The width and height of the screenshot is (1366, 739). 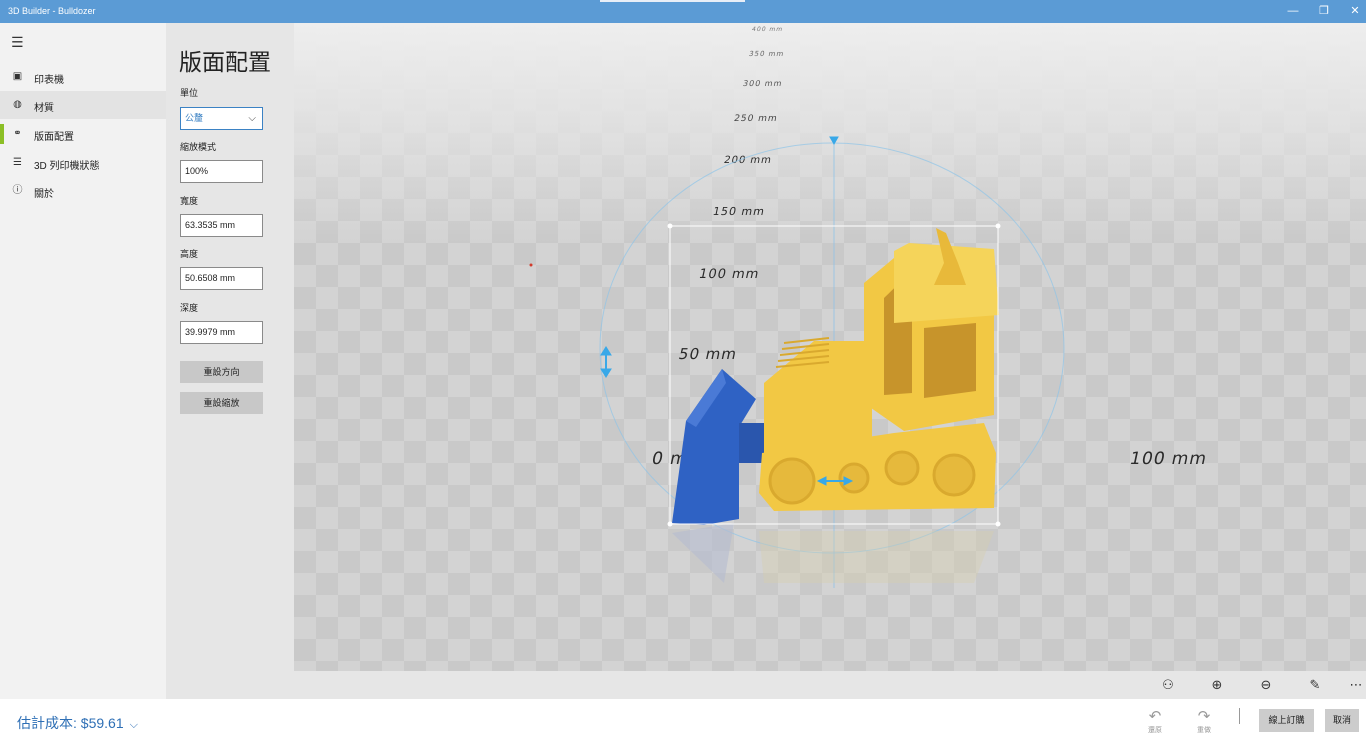 What do you see at coordinates (830, 685) in the screenshot?
I see `view-toolbar: ⚇ ⊕ ⊖ ✎ ⋯` at bounding box center [830, 685].